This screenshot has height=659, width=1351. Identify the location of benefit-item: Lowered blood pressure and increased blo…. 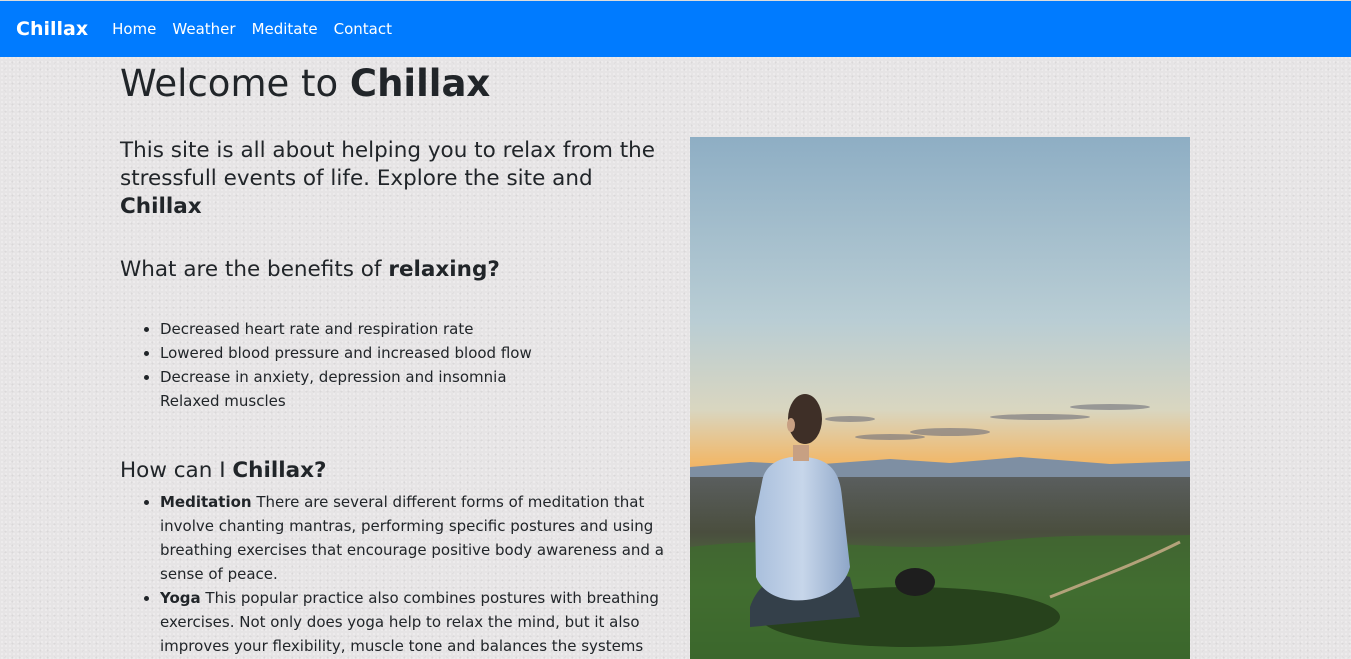
(415, 353).